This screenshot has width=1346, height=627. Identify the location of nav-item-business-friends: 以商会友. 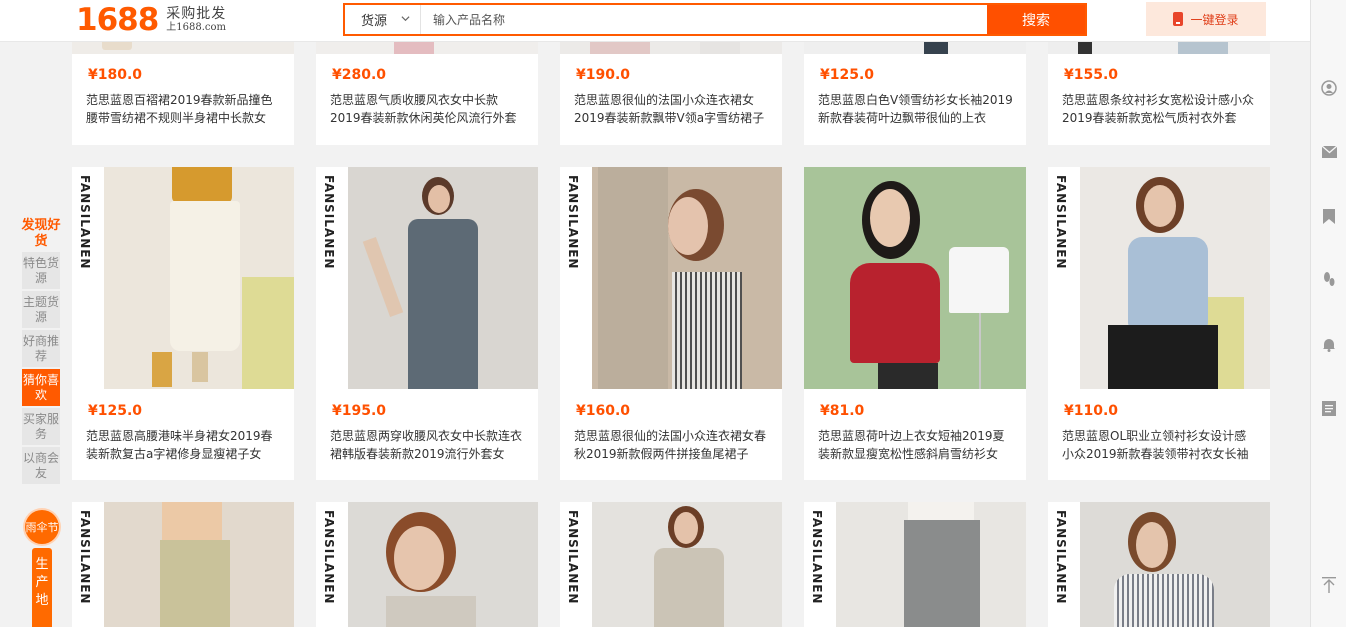
(41, 465).